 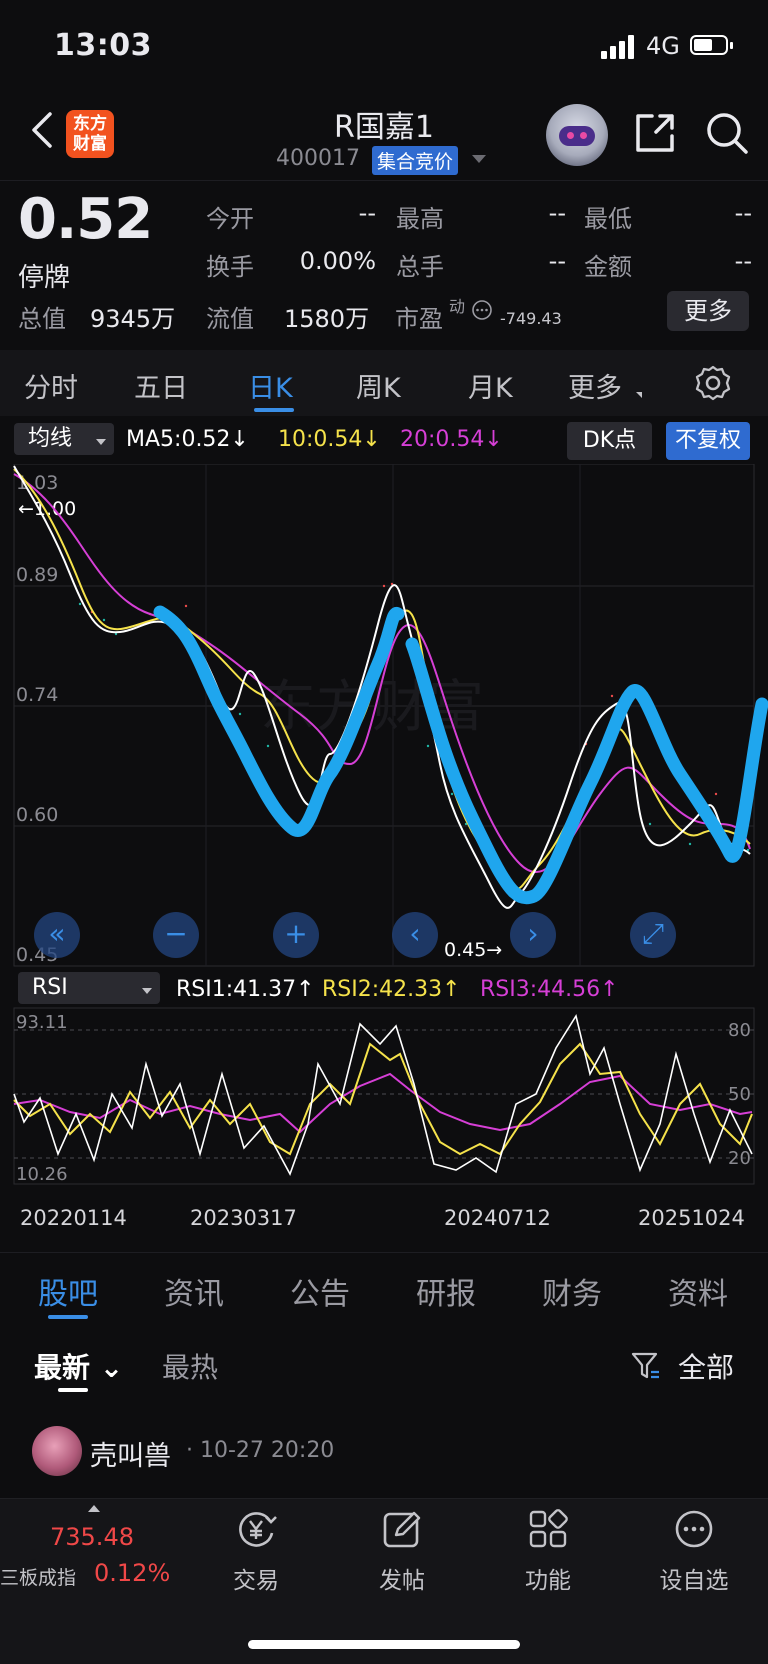 What do you see at coordinates (329, 439) in the screenshot?
I see `ma10-value: 10:0.54↓` at bounding box center [329, 439].